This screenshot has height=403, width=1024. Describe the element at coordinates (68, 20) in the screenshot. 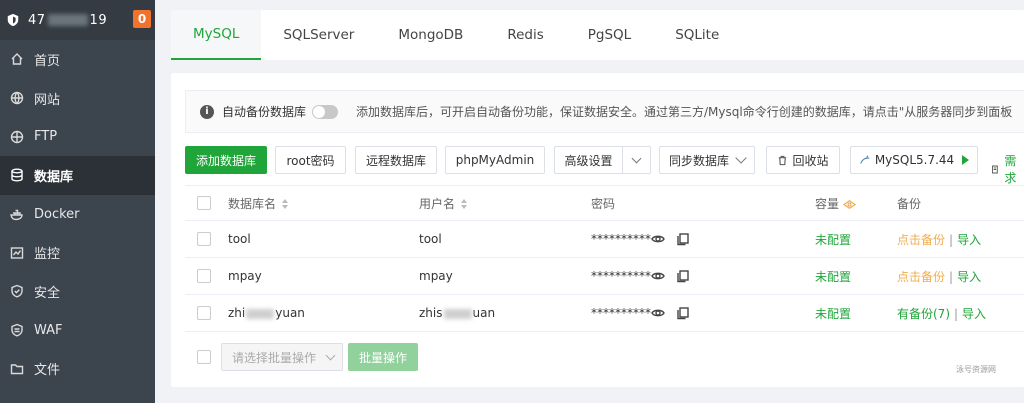

I see `server-host: 47 19` at that location.